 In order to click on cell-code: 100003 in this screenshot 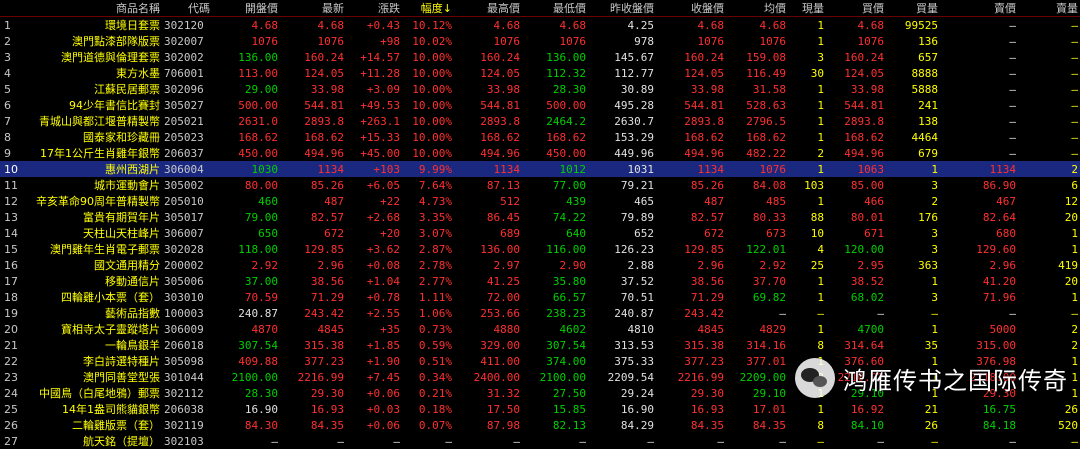, I will do `click(187, 313)`.